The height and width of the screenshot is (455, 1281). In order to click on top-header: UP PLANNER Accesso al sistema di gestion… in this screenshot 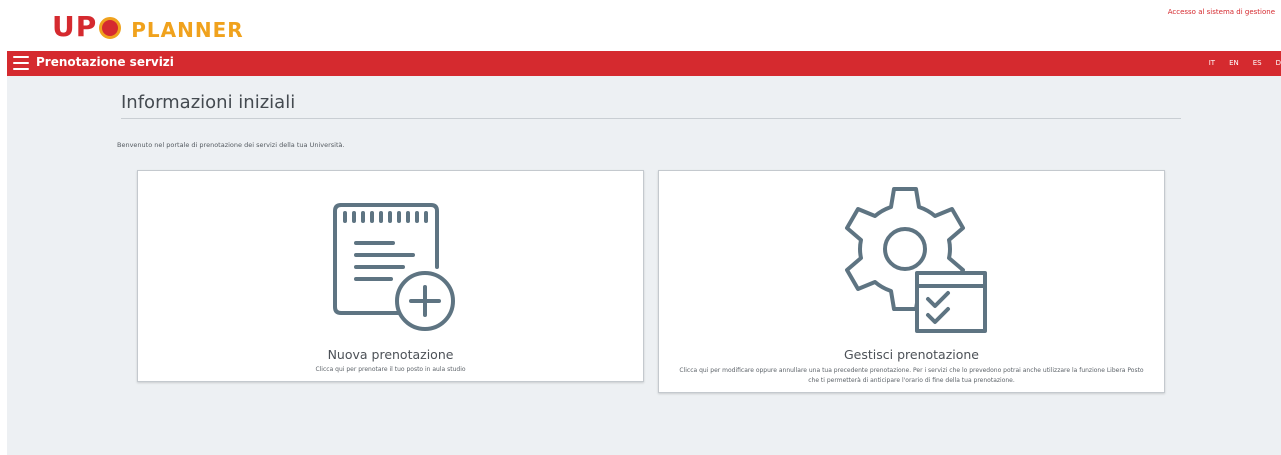, I will do `click(640, 25)`.